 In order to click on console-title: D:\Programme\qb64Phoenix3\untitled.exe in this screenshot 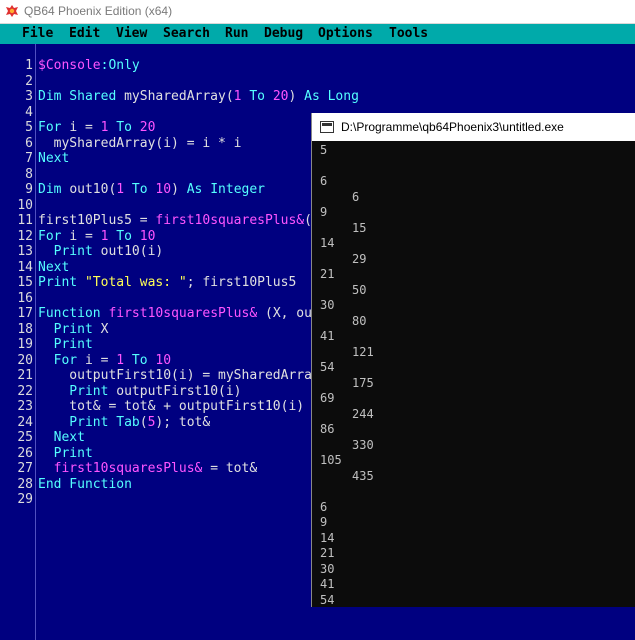, I will do `click(452, 127)`.